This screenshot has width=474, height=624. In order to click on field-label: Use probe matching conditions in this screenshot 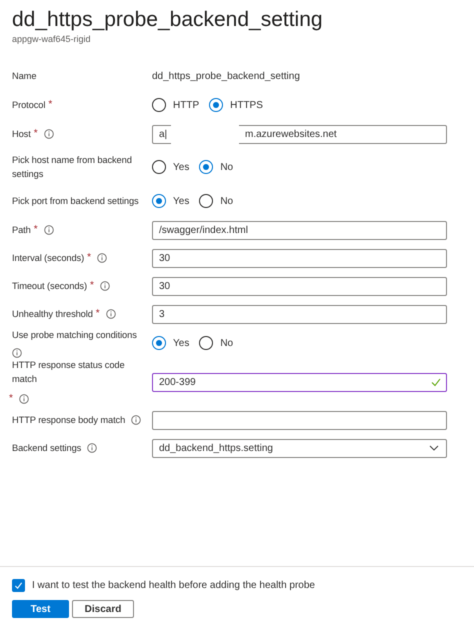, I will do `click(74, 335)`.